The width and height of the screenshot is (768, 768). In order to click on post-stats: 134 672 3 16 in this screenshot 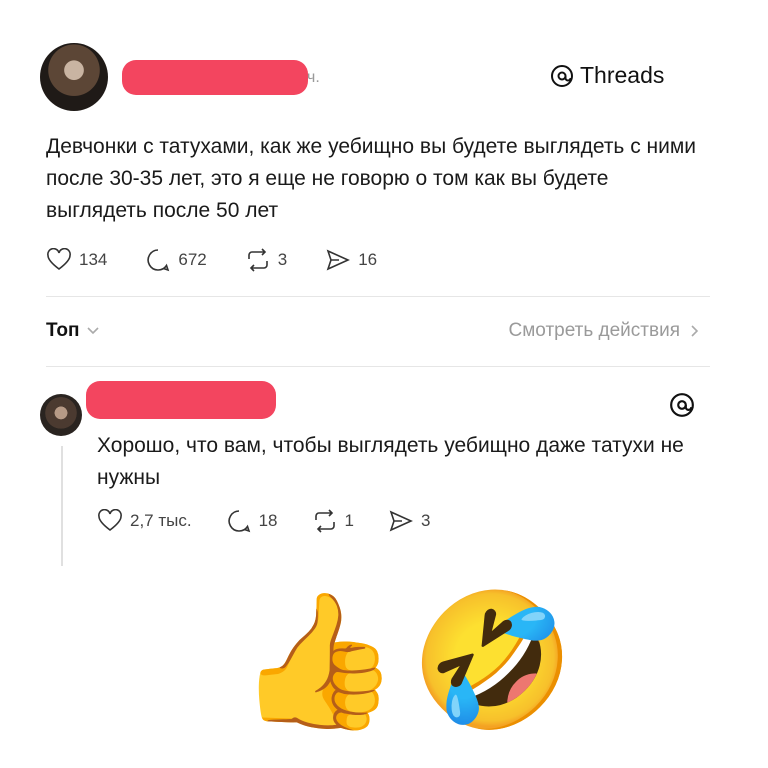, I will do `click(211, 260)`.